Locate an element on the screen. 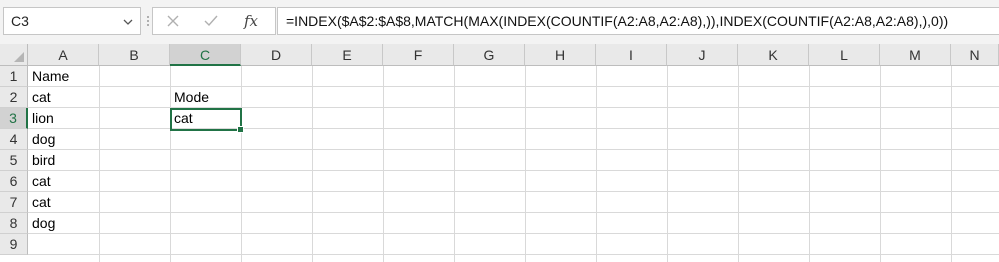 This screenshot has height=262, width=999. cell-a6: cat is located at coordinates (63, 181).